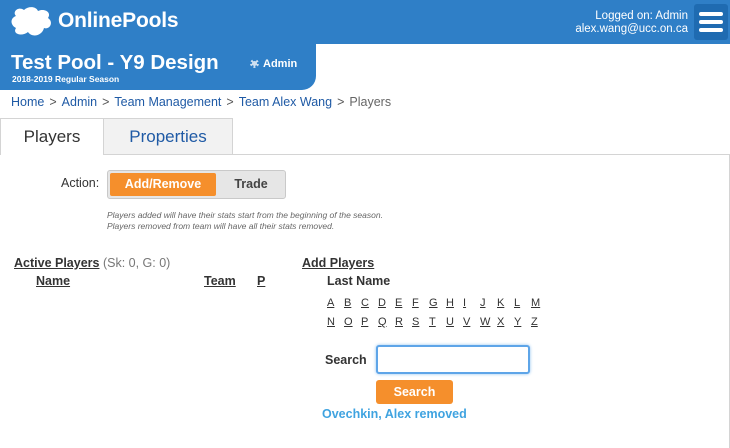 This screenshot has height=448, width=730. I want to click on pool-logo-icon, so click(32, 22).